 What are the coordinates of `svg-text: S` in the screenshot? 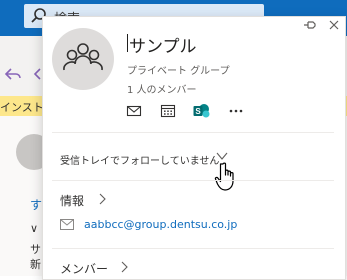 It's located at (198, 111).